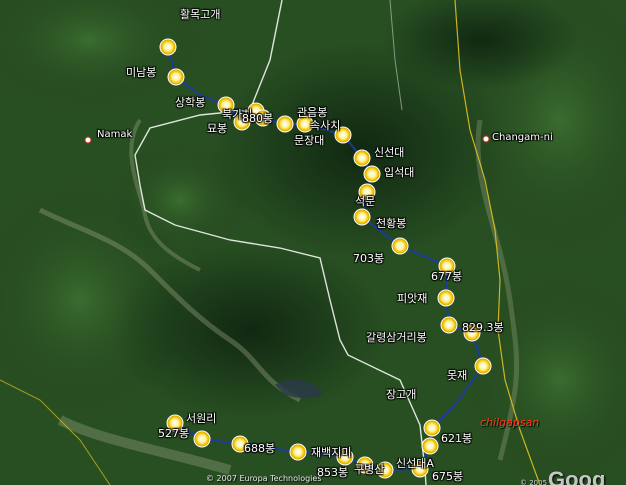 The image size is (626, 485). What do you see at coordinates (486, 139) in the screenshot?
I see `town-dot-changam` at bounding box center [486, 139].